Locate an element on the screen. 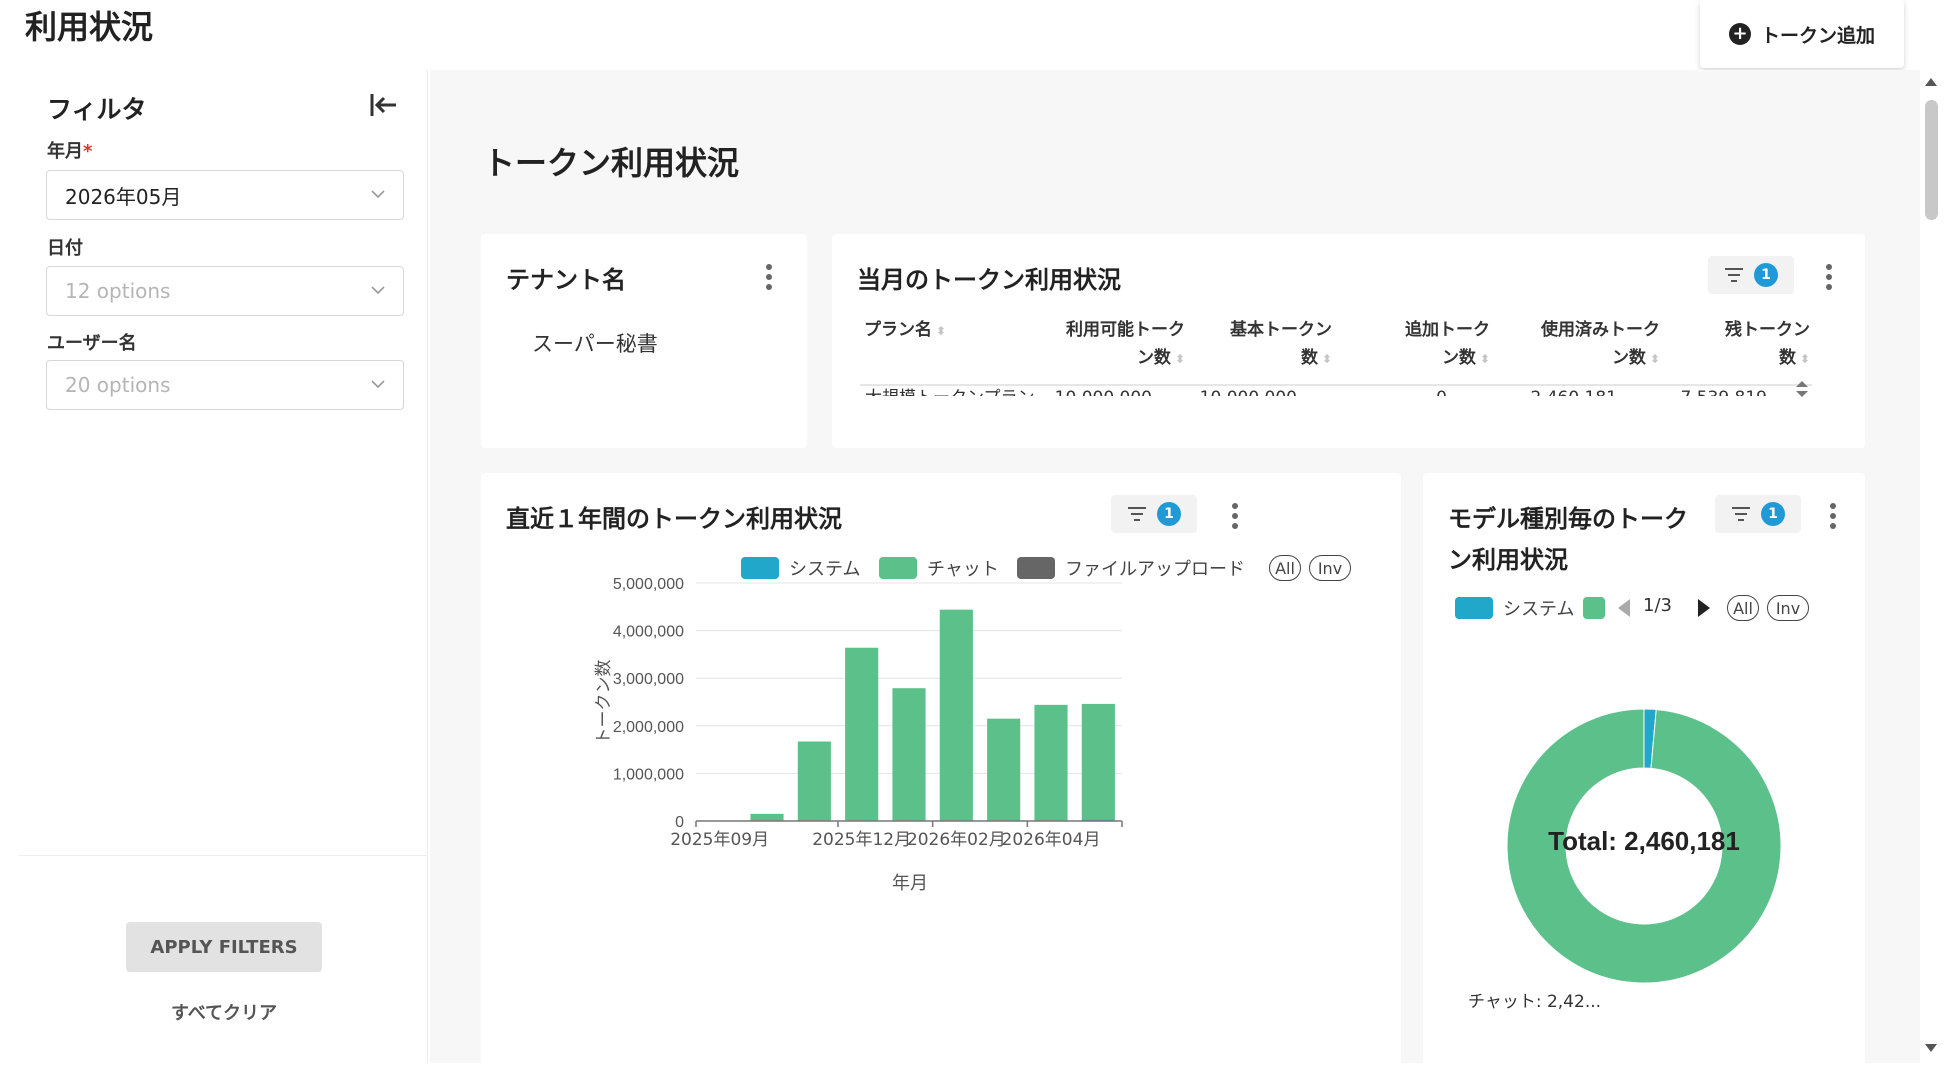 This screenshot has height=1087, width=1950. year-month-value: 2026年05月 is located at coordinates (123, 196).